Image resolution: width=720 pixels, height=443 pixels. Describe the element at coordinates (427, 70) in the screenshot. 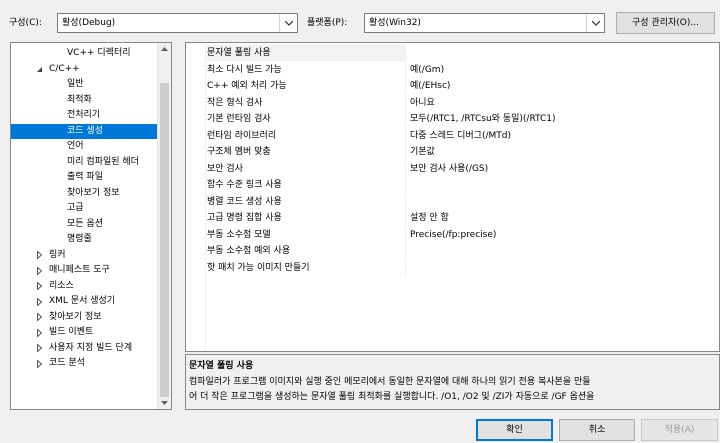

I see `property-value: 예(/Gm)` at that location.